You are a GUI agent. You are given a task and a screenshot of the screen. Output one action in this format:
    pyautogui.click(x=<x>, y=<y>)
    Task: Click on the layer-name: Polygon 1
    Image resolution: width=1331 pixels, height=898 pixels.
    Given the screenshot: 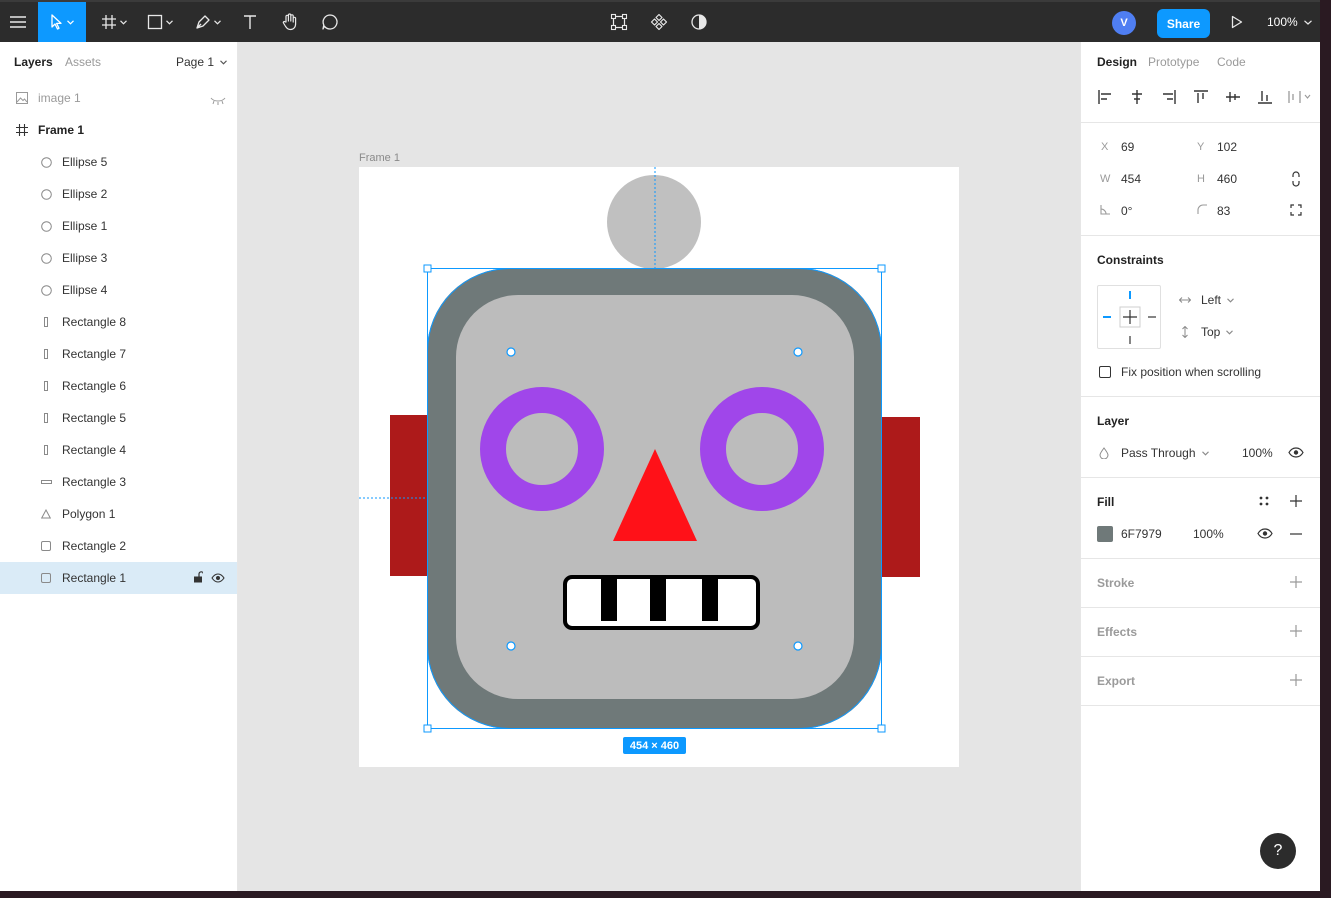 What is the action you would take?
    pyautogui.click(x=89, y=514)
    